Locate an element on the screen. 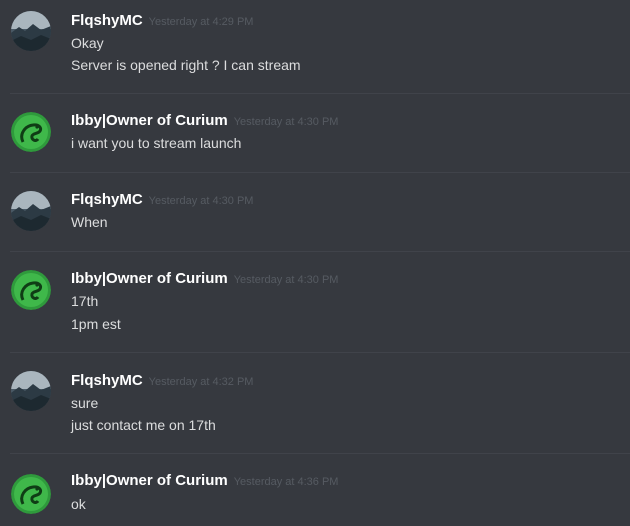  message-text: 1pm est is located at coordinates (96, 324).